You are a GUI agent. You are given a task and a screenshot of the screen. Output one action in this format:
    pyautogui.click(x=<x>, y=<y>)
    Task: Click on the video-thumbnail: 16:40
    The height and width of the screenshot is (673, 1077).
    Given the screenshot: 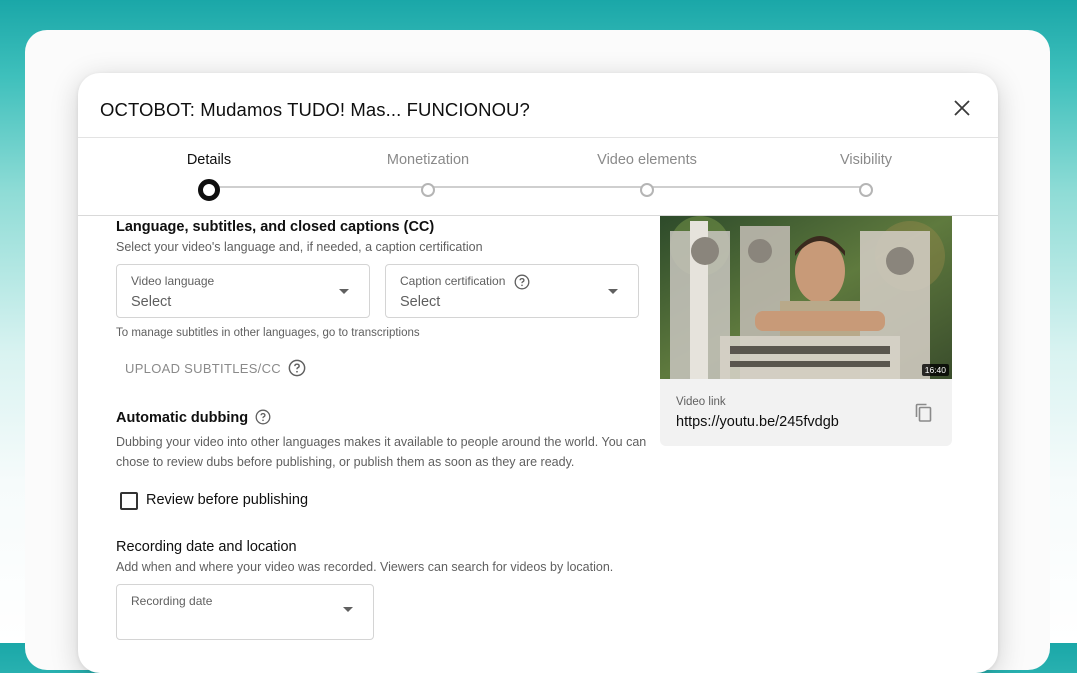 What is the action you would take?
    pyautogui.click(x=806, y=297)
    